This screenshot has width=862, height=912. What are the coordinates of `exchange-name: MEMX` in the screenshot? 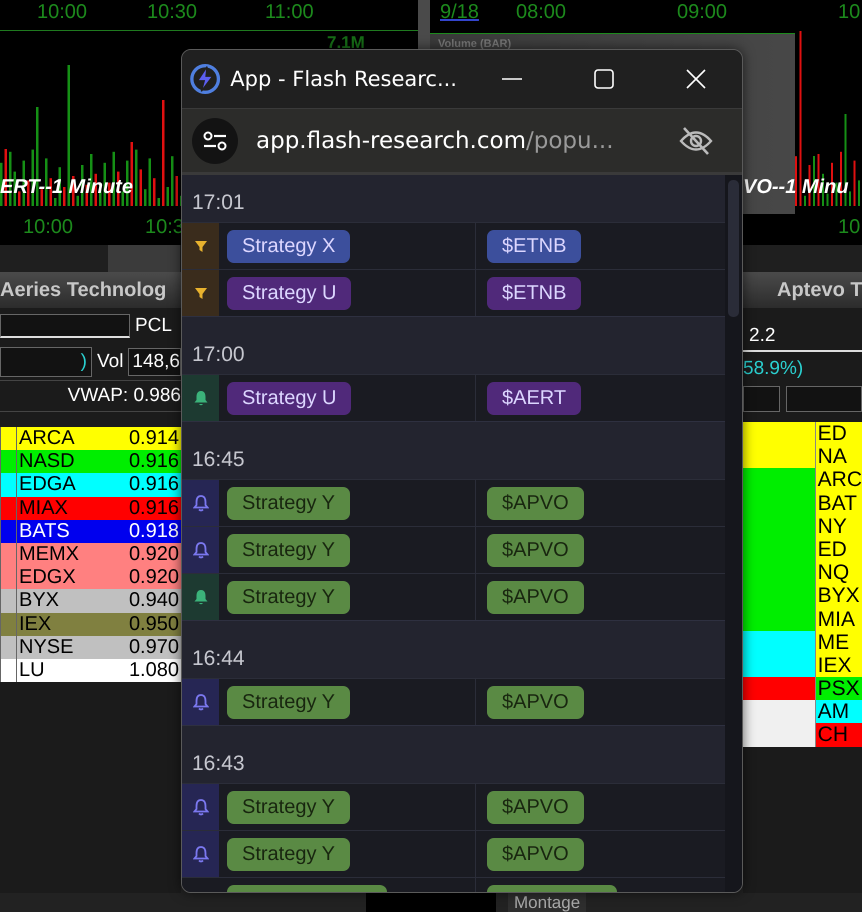 It's located at (49, 554).